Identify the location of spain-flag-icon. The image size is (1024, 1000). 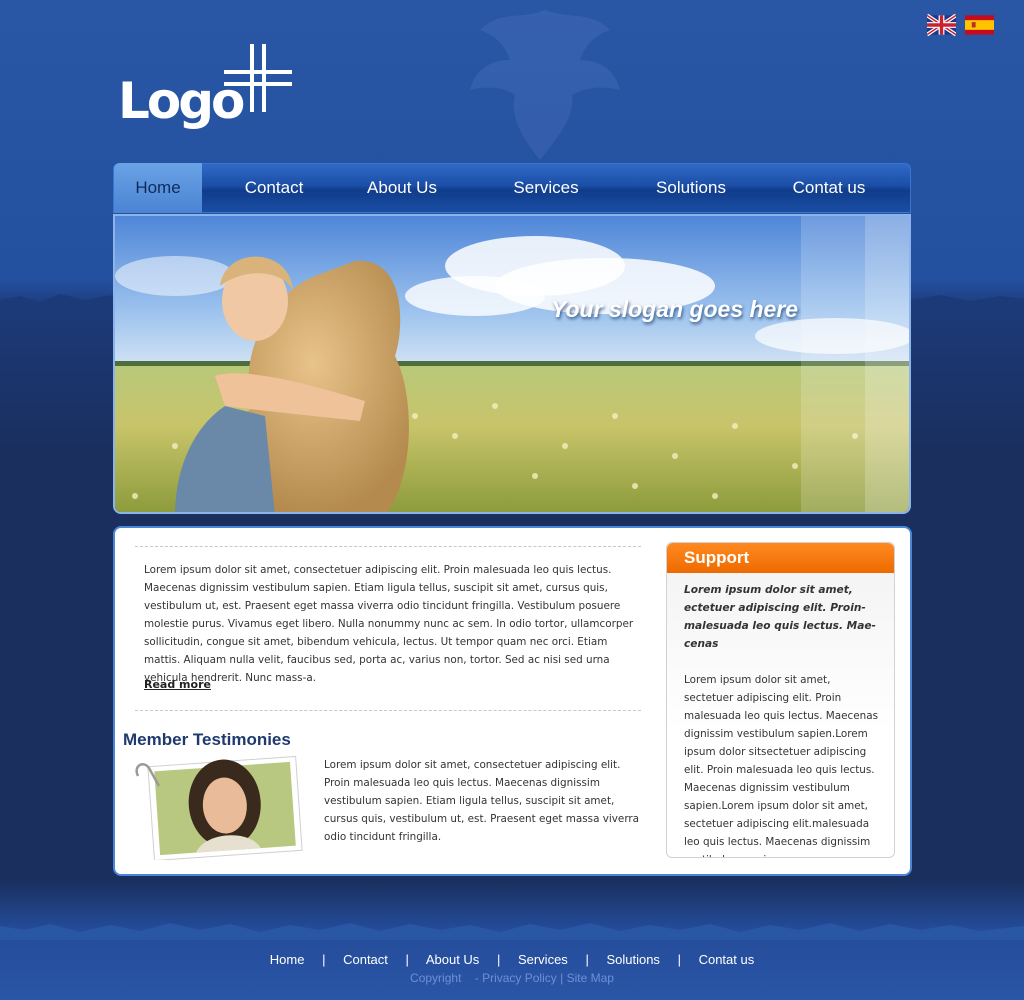
(979, 25).